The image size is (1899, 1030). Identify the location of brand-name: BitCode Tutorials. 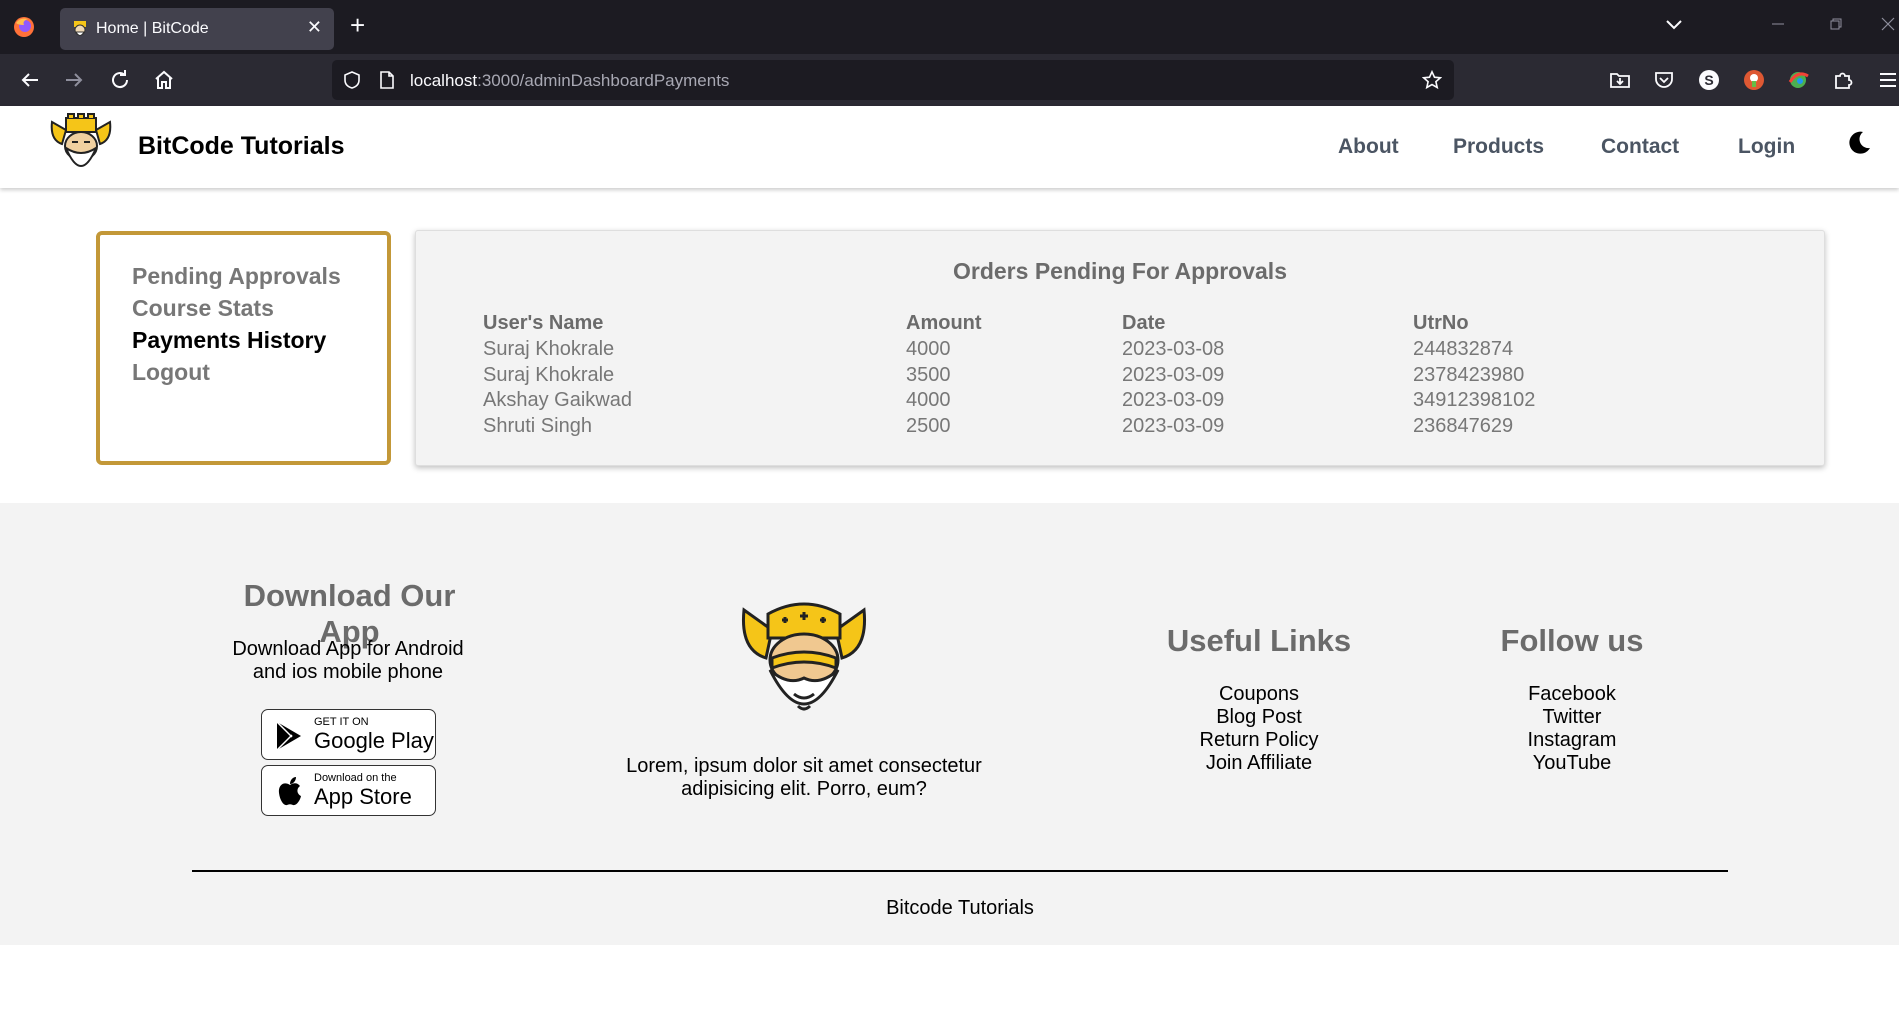
(241, 146).